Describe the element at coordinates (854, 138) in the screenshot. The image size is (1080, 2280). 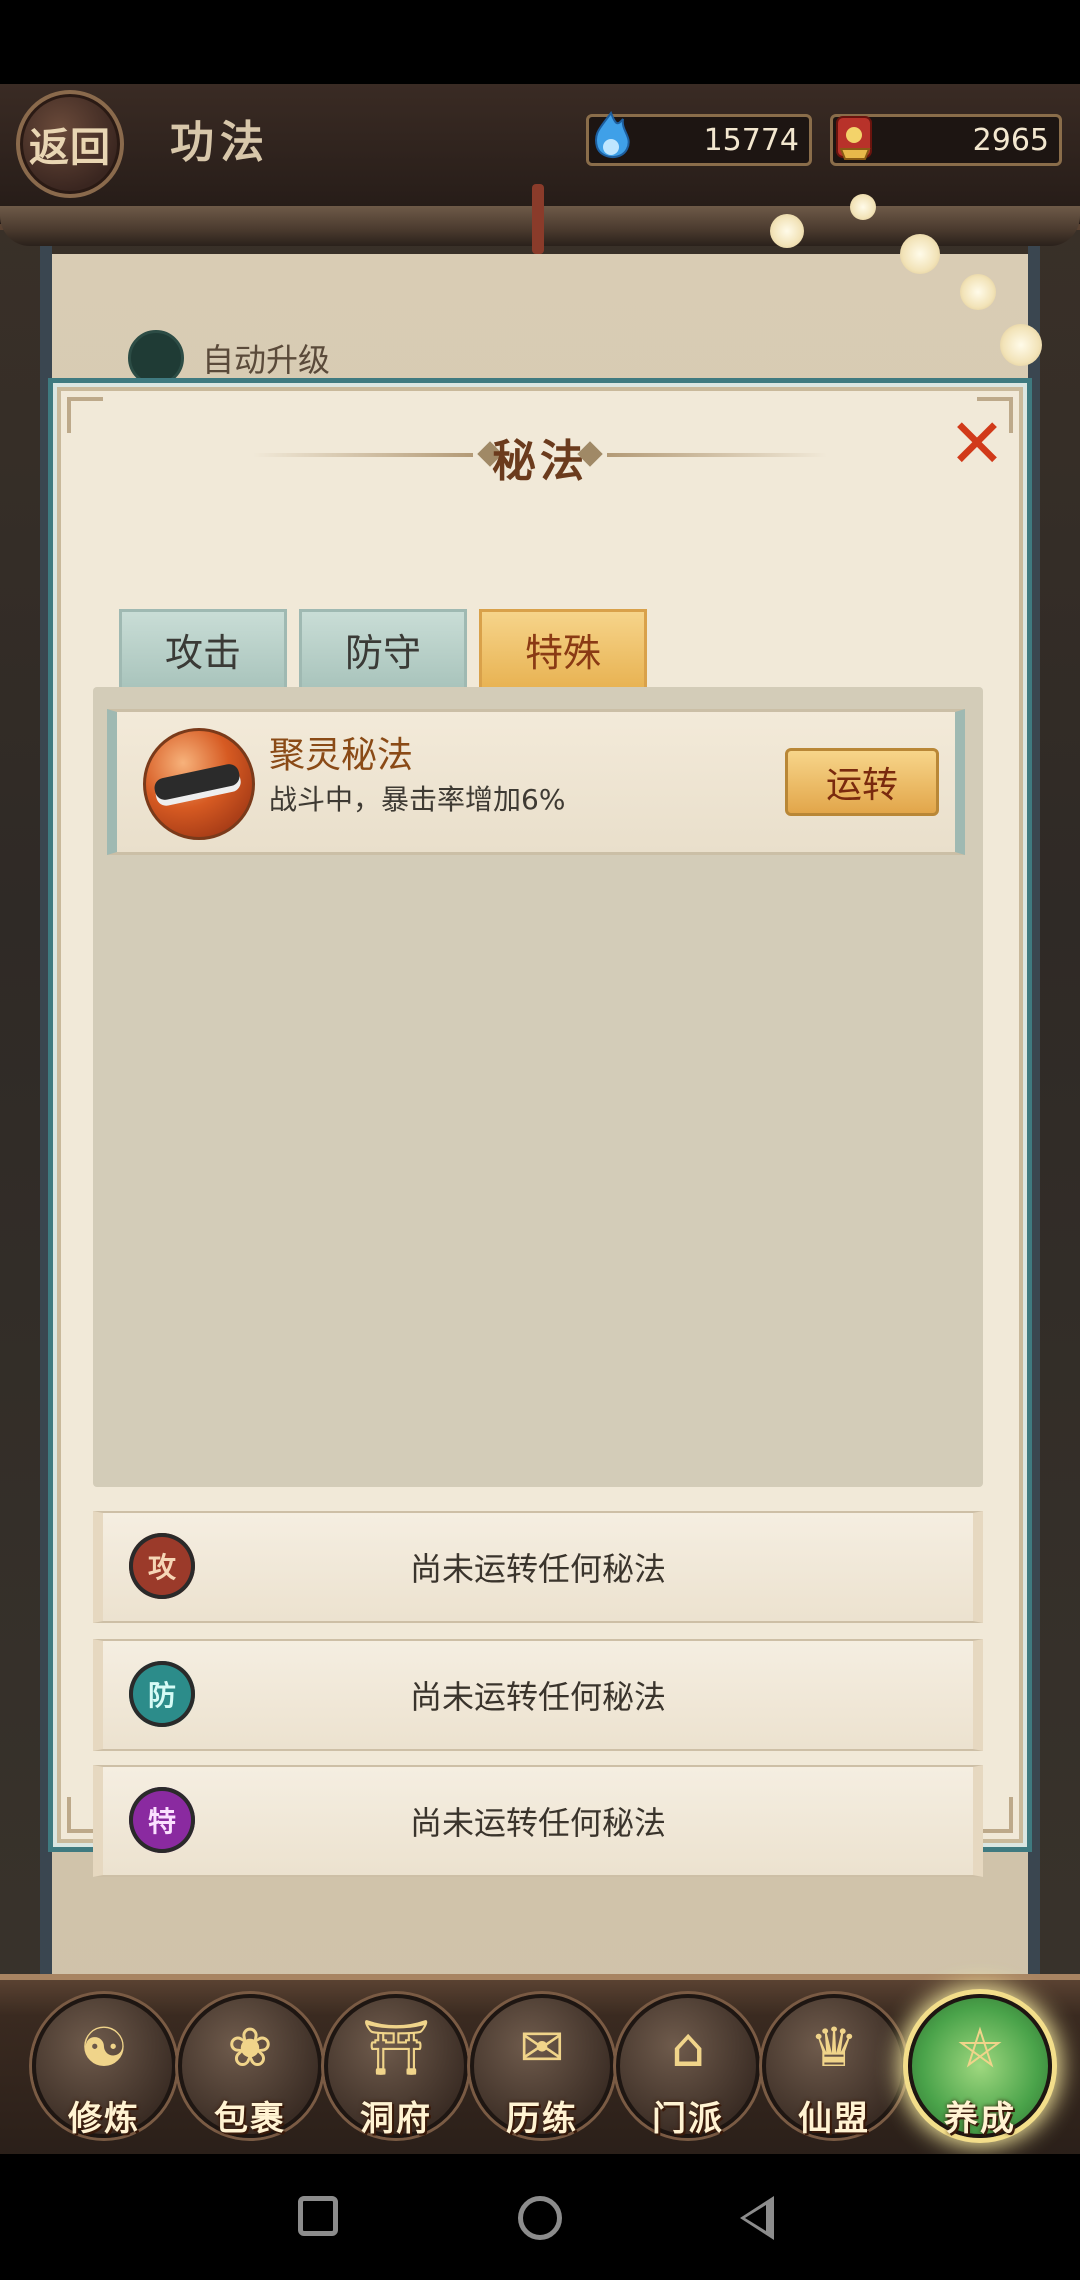
I see `gold-ingot-icon` at that location.